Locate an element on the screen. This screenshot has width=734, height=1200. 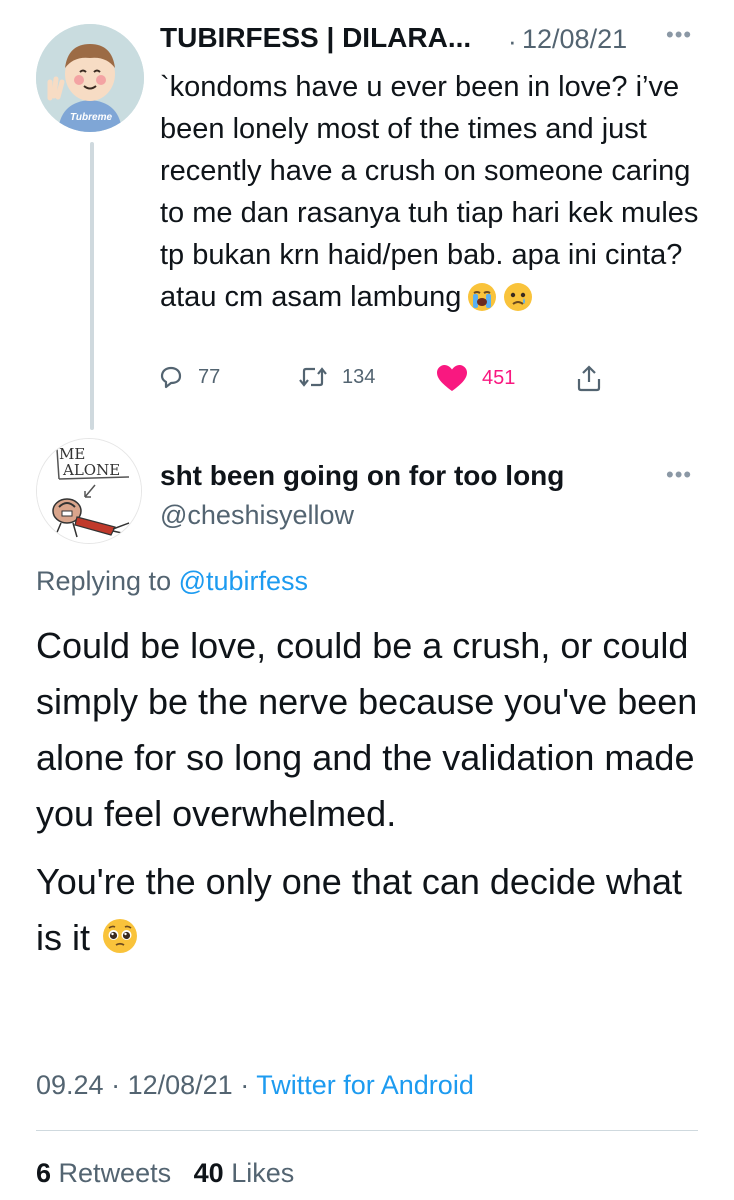
divider is located at coordinates (367, 1130).